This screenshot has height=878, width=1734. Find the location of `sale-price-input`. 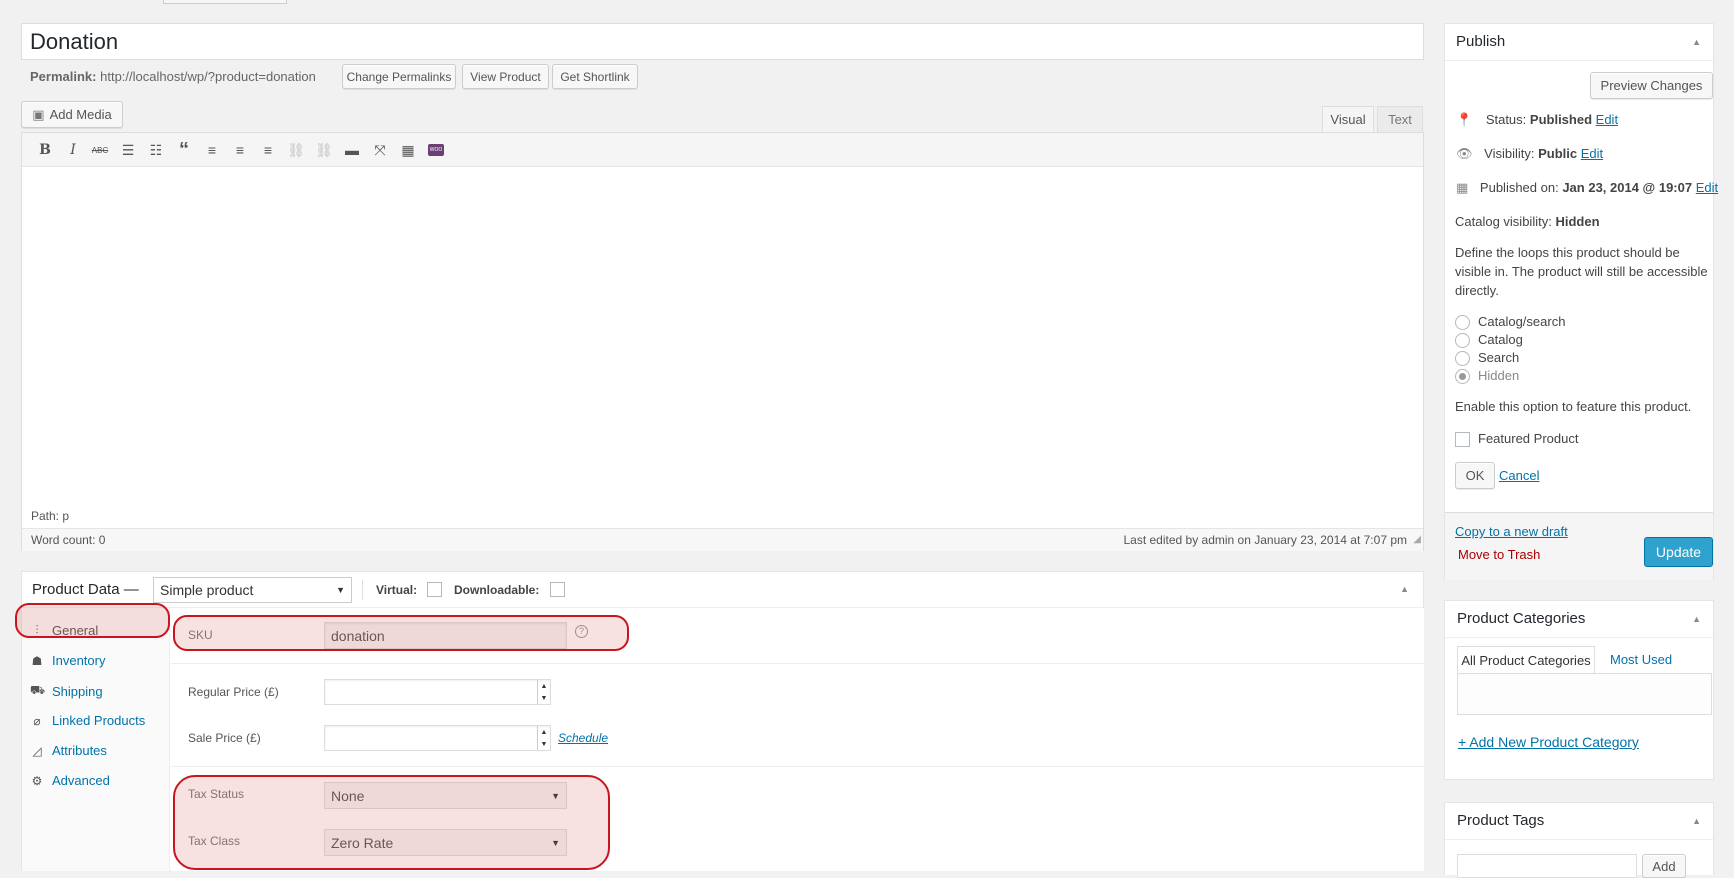

sale-price-input is located at coordinates (437, 738).